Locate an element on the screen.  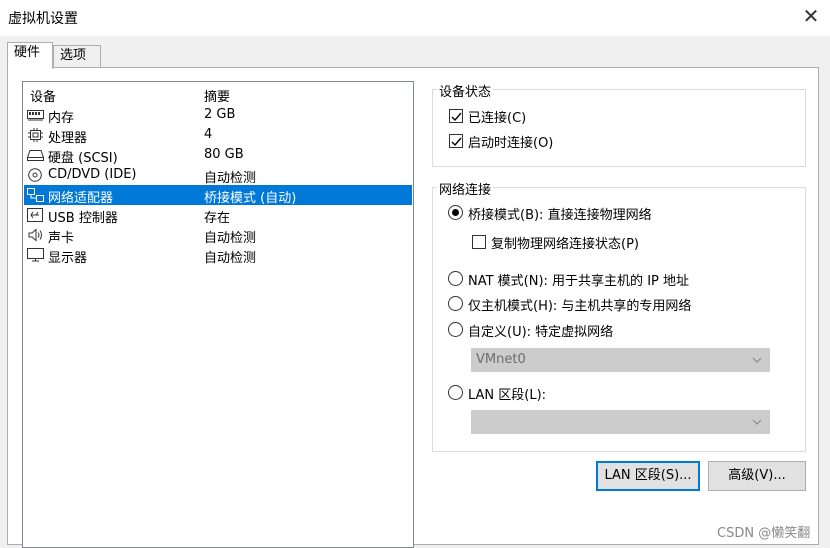
device-status-group is located at coordinates (619, 128).